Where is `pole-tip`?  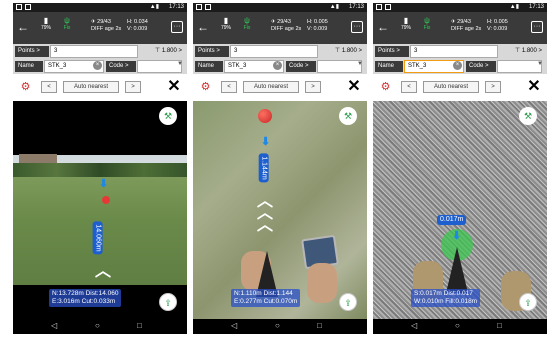 pole-tip is located at coordinates (457, 270).